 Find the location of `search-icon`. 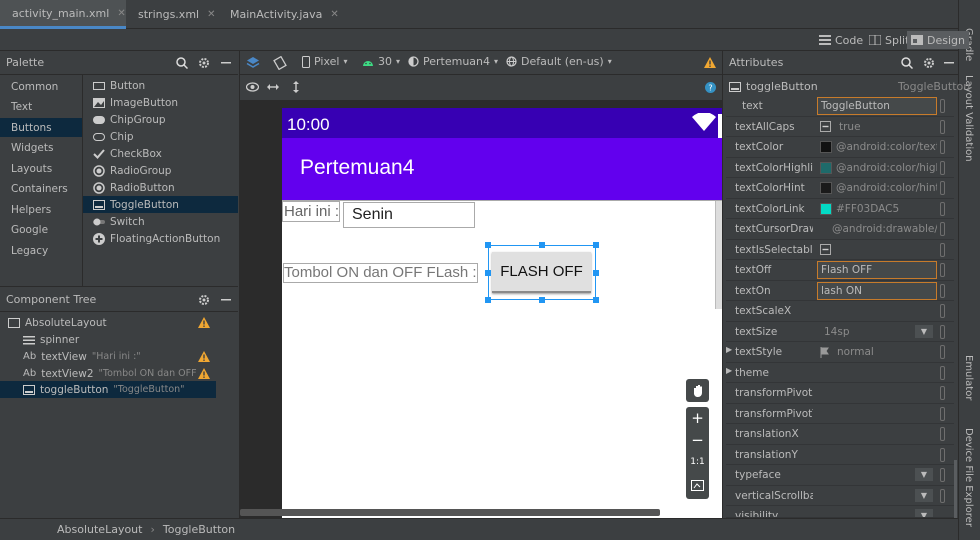

search-icon is located at coordinates (907, 63).